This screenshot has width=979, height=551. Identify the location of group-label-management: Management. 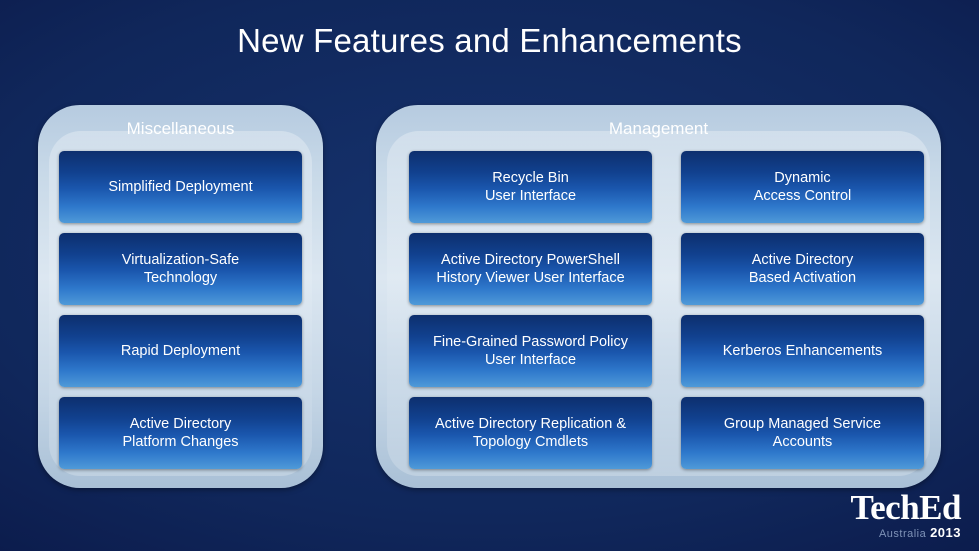
(658, 128).